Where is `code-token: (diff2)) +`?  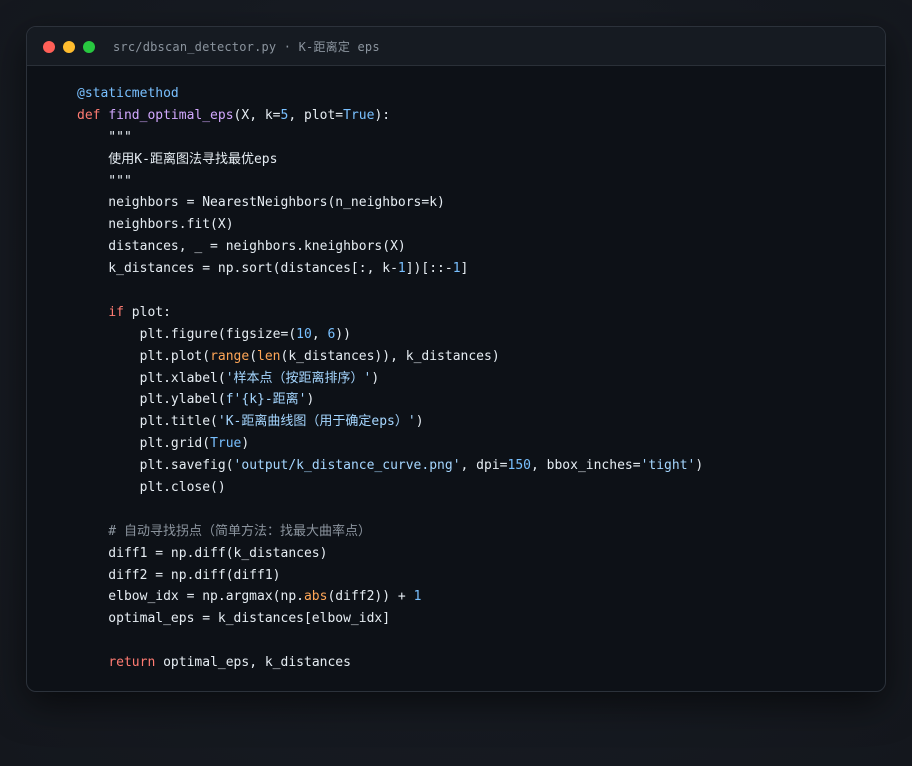 code-token: (diff2)) + is located at coordinates (370, 597).